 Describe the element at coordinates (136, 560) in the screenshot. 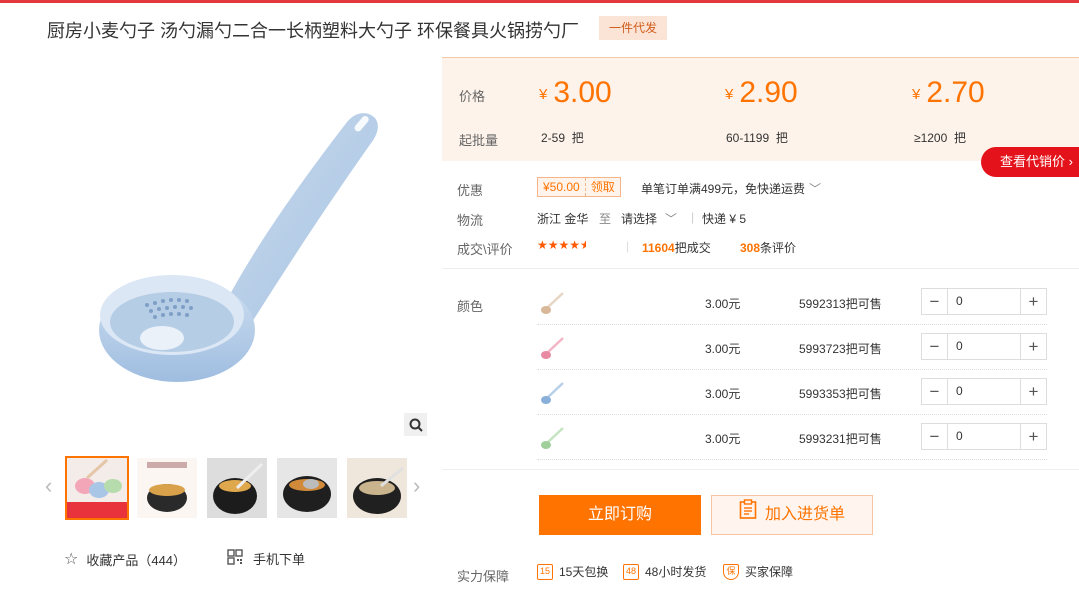

I see `favorite-label: 收藏产品（444）` at that location.